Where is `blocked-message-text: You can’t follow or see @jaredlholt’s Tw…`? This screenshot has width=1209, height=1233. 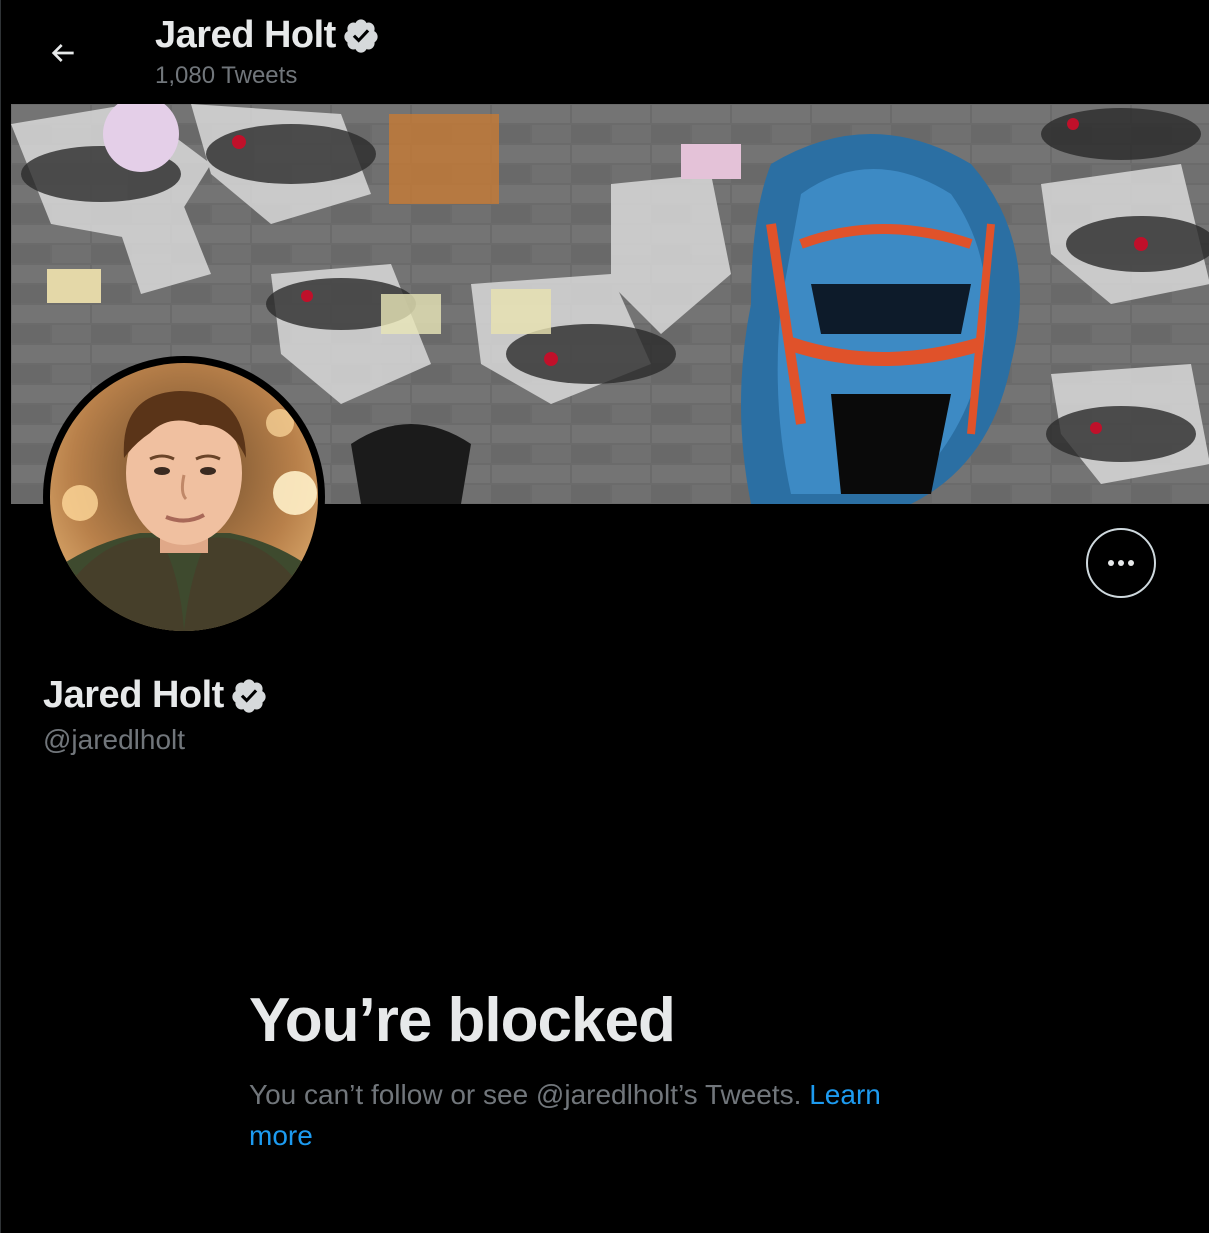
blocked-message-text: You can’t follow or see @jaredlholt’s Tw… is located at coordinates (525, 1094).